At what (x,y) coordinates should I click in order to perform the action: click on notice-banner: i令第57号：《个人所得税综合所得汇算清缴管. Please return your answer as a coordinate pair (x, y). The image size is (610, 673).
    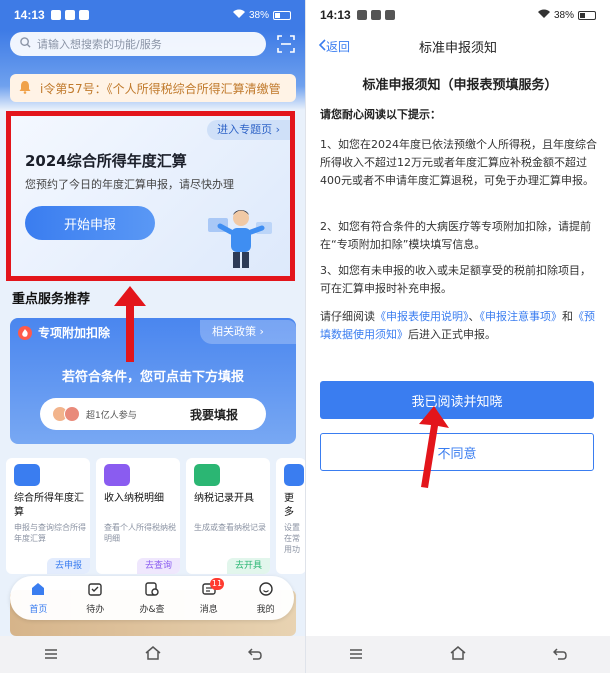
    Looking at the image, I should click on (153, 88).